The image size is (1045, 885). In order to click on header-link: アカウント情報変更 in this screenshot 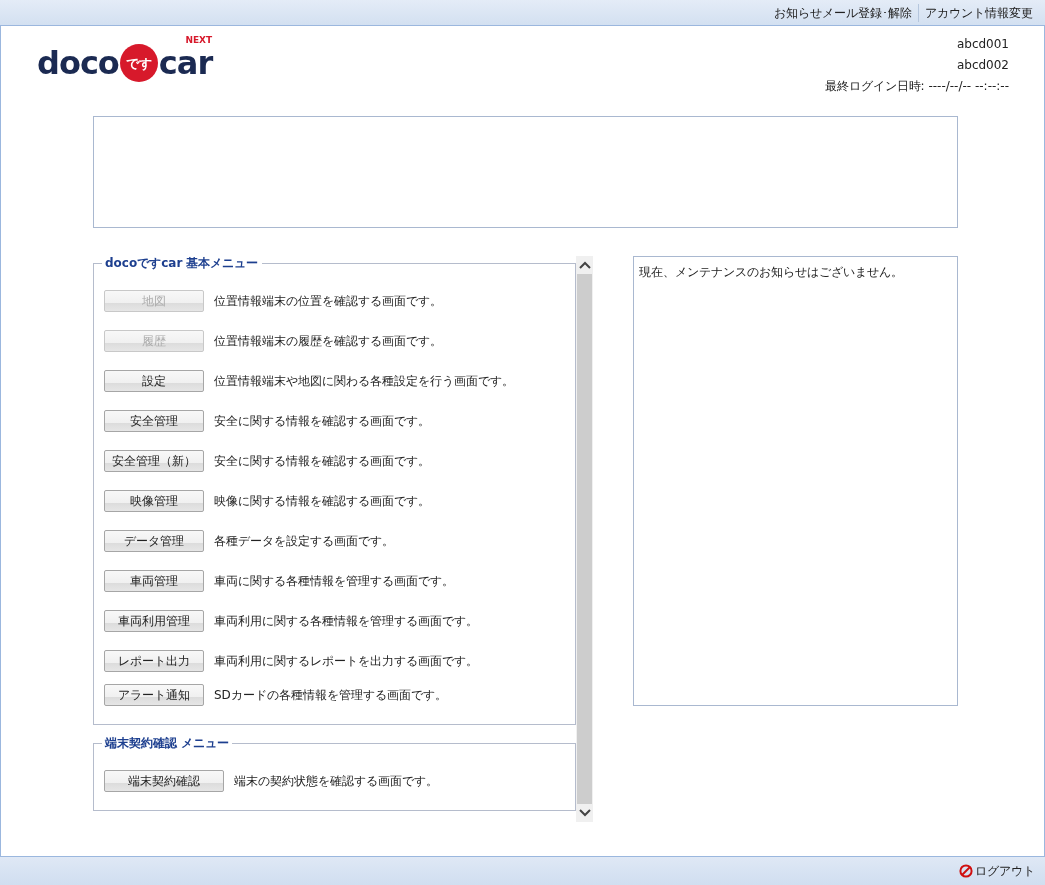, I will do `click(978, 12)`.